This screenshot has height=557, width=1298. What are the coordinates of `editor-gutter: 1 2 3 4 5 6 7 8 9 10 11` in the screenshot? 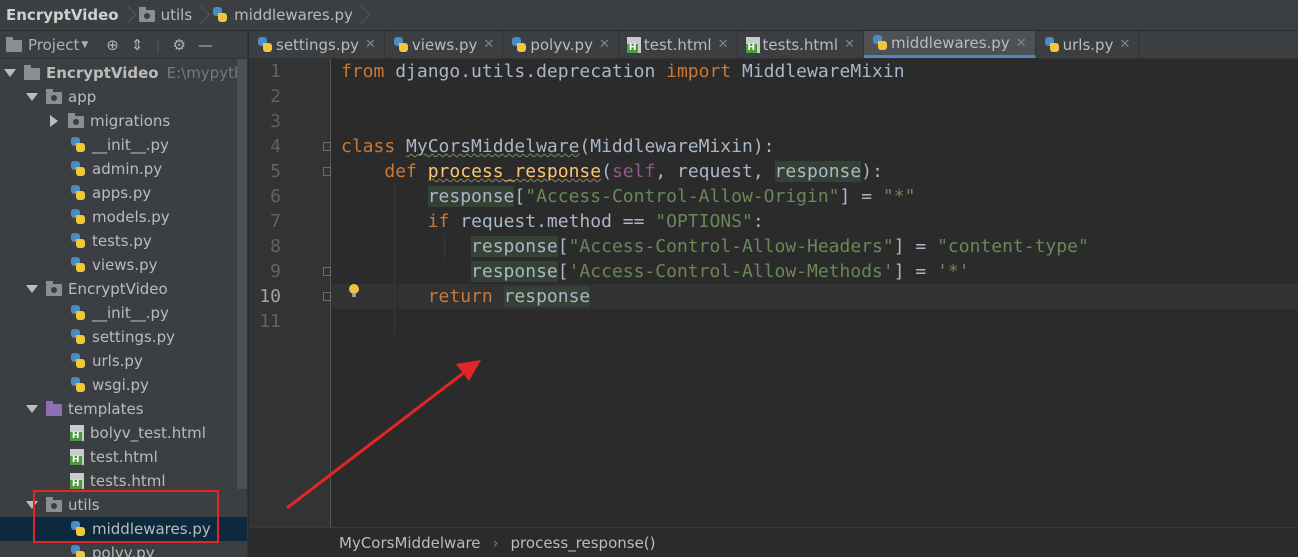 It's located at (290, 293).